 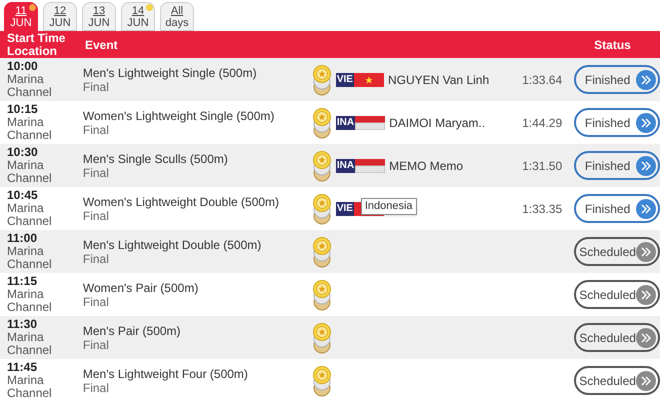 What do you see at coordinates (102, 45) in the screenshot?
I see `column-header: Event` at bounding box center [102, 45].